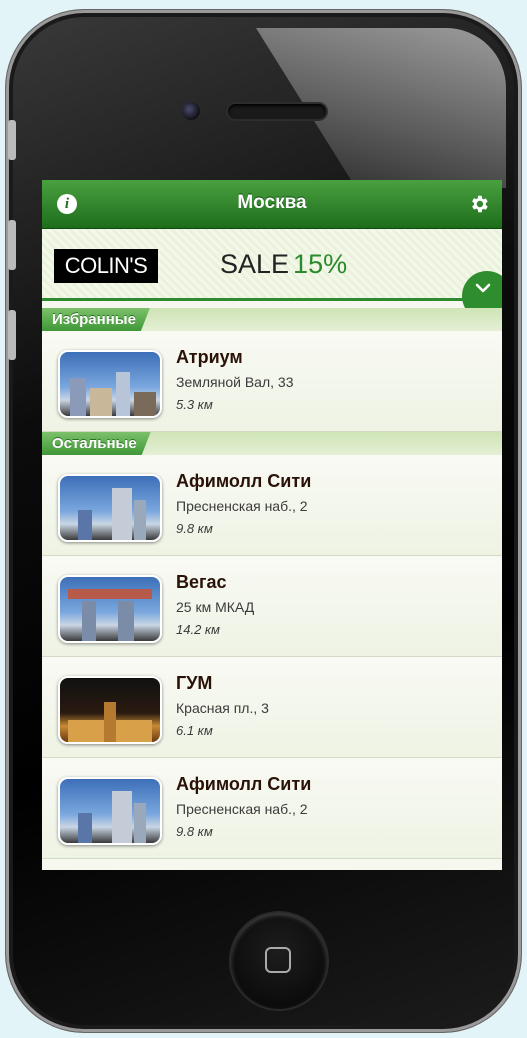 This screenshot has width=527, height=1038. Describe the element at coordinates (194, 683) in the screenshot. I see `store-name: ГУМ` at that location.